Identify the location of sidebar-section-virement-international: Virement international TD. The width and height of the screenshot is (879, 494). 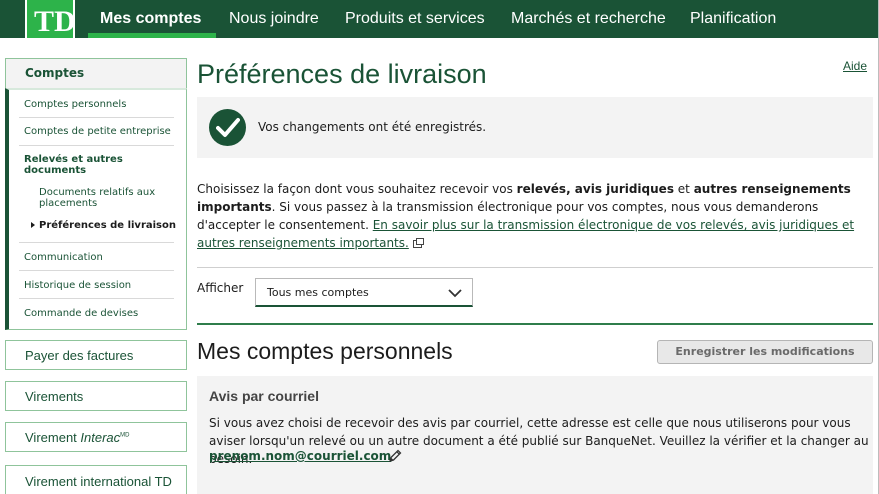
(96, 479).